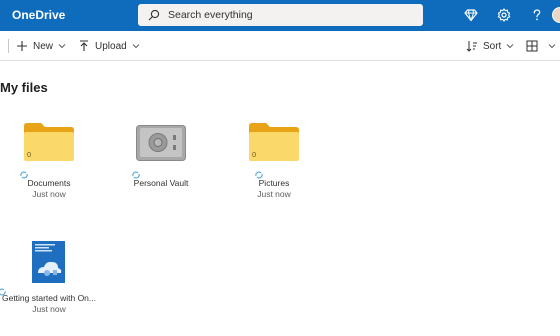 This screenshot has height=336, width=560. What do you see at coordinates (48, 262) in the screenshot?
I see `document-thumbnail` at bounding box center [48, 262].